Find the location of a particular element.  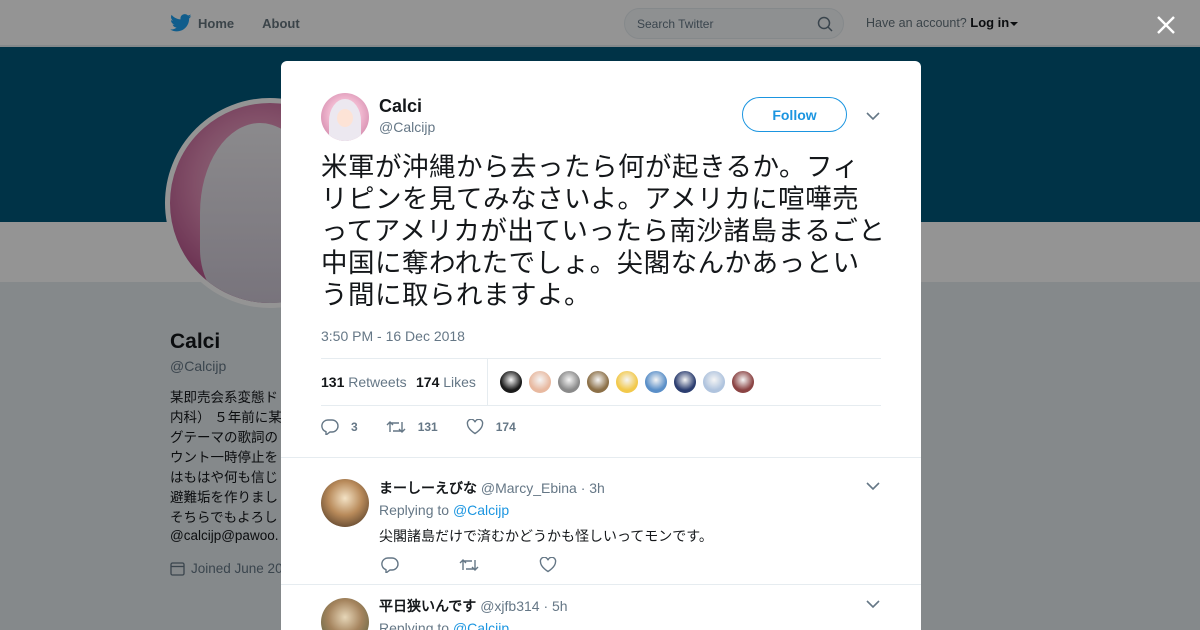

reply-count: 3 is located at coordinates (354, 427).